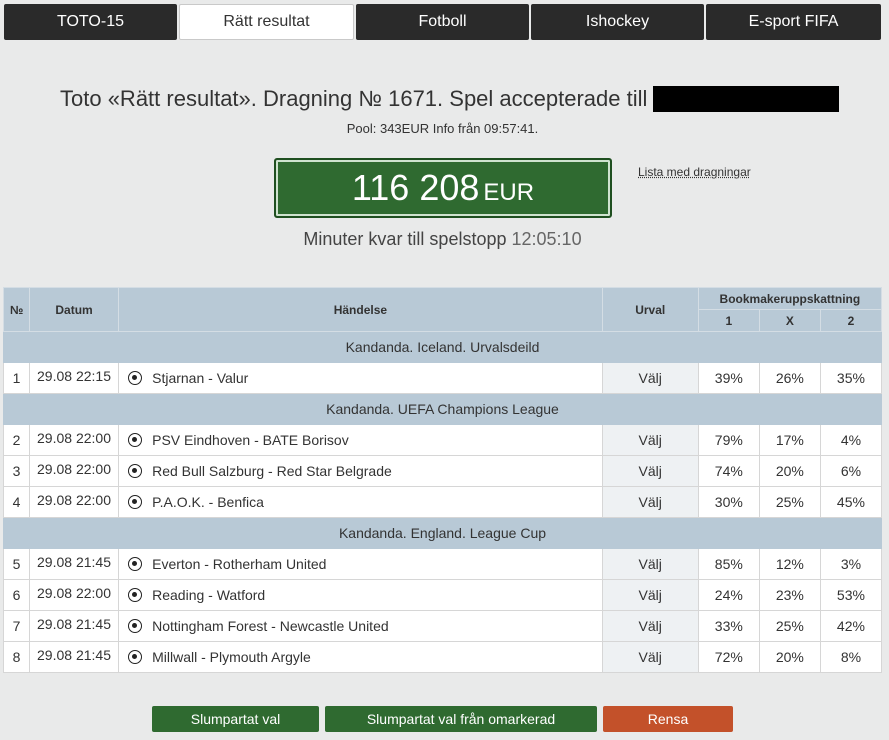  I want to click on countdown-label: Minuter kvar till spelstopp, so click(405, 239).